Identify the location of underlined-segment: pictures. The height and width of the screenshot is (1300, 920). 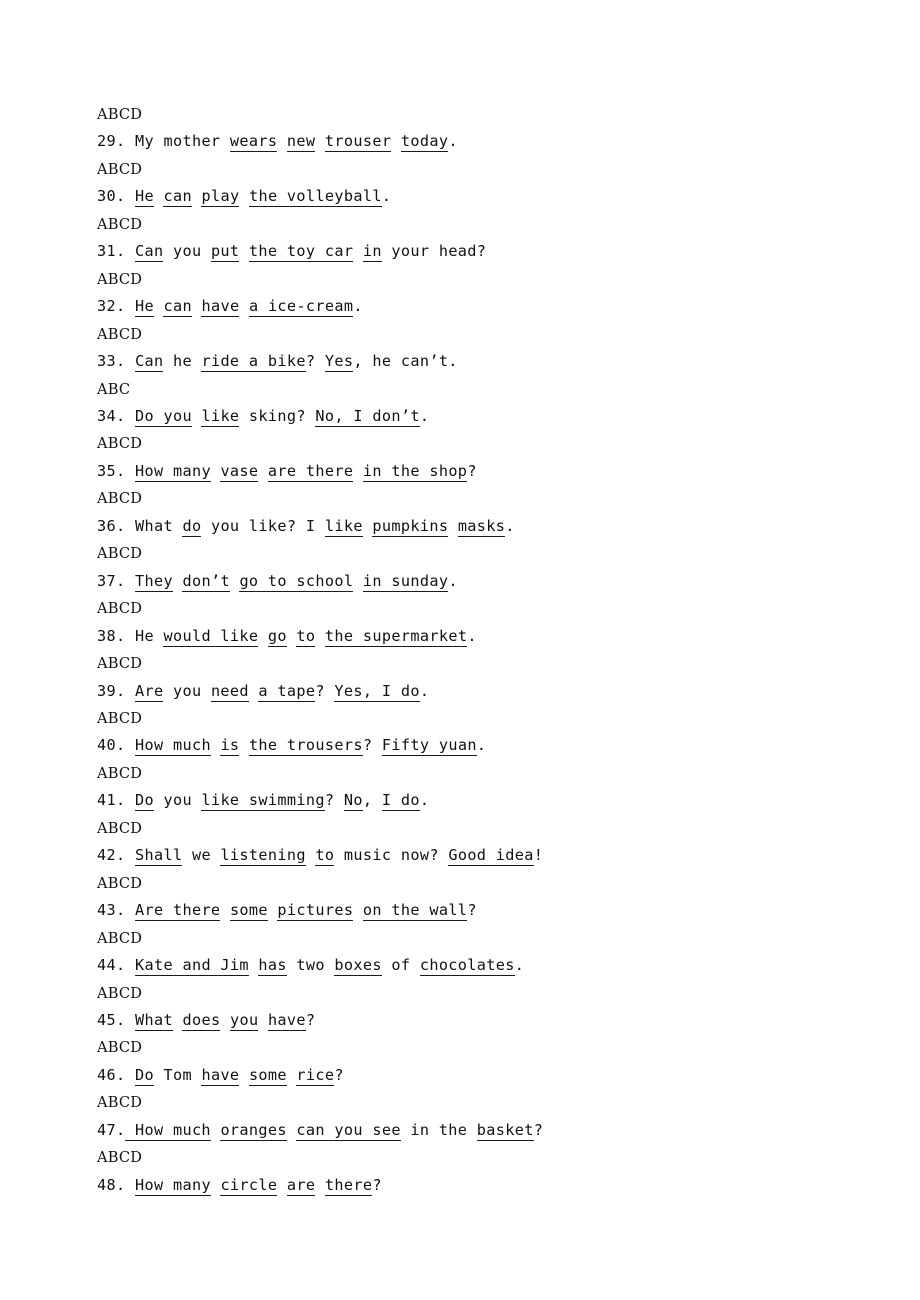
(315, 911).